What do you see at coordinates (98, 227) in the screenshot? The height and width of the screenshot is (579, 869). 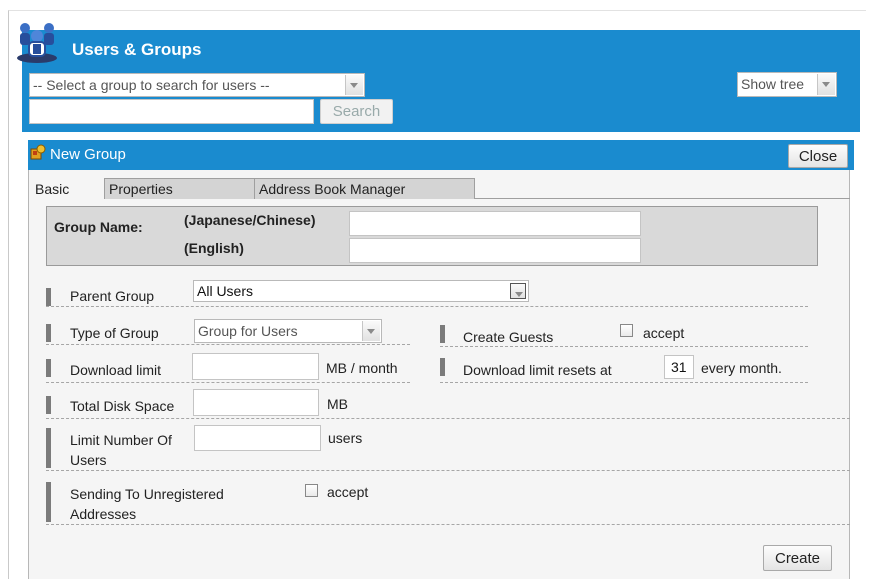 I see `group-name-label: Group Name:` at bounding box center [98, 227].